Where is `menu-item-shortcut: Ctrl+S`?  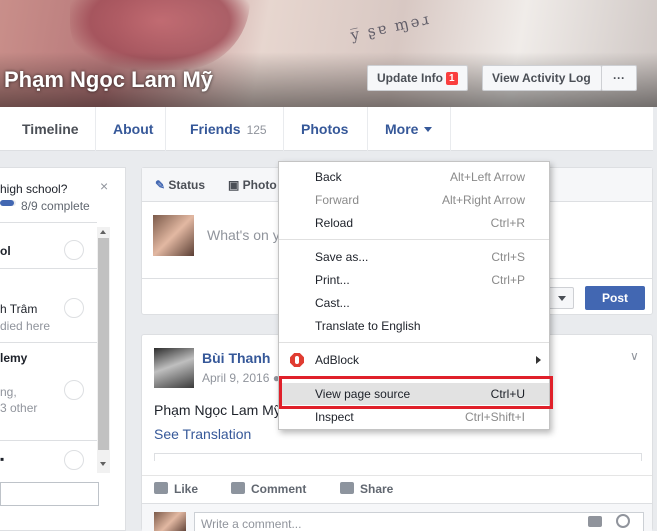 menu-item-shortcut: Ctrl+S is located at coordinates (508, 257).